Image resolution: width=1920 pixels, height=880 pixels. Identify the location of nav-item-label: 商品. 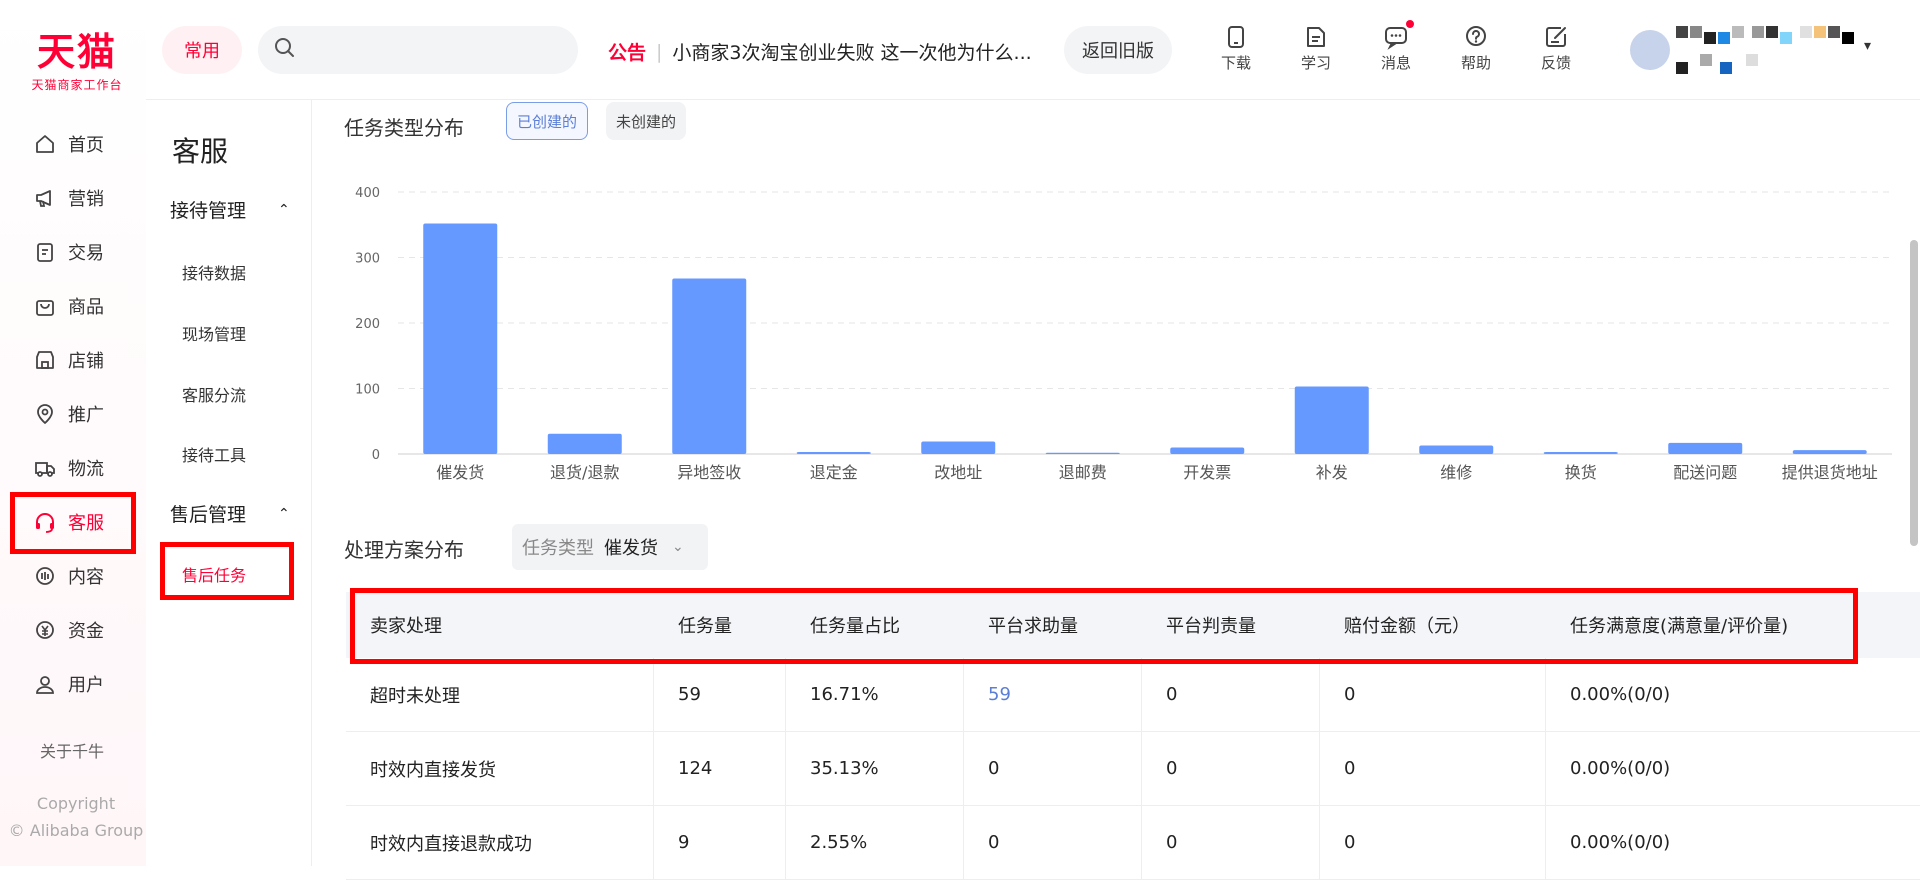
(86, 307).